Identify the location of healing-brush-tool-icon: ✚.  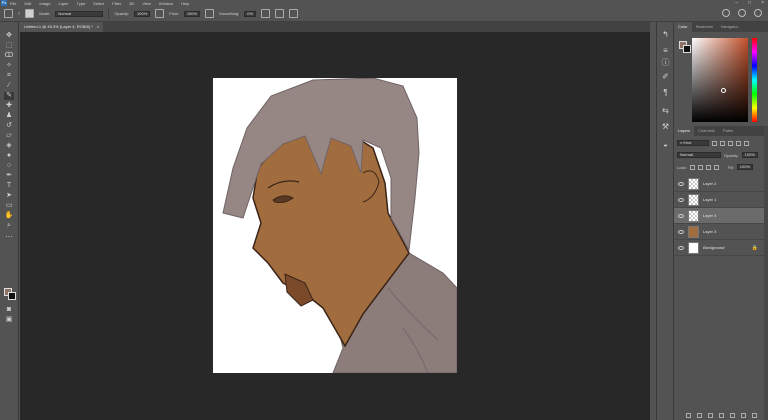
(9, 106).